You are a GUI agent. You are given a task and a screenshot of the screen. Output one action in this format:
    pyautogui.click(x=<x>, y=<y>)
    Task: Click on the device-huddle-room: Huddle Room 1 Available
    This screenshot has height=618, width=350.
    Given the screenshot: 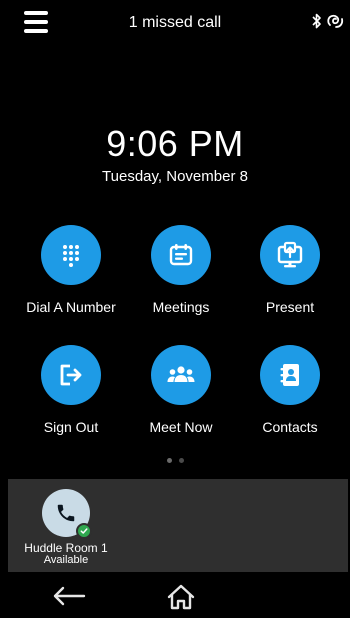 What is the action you would take?
    pyautogui.click(x=66, y=527)
    